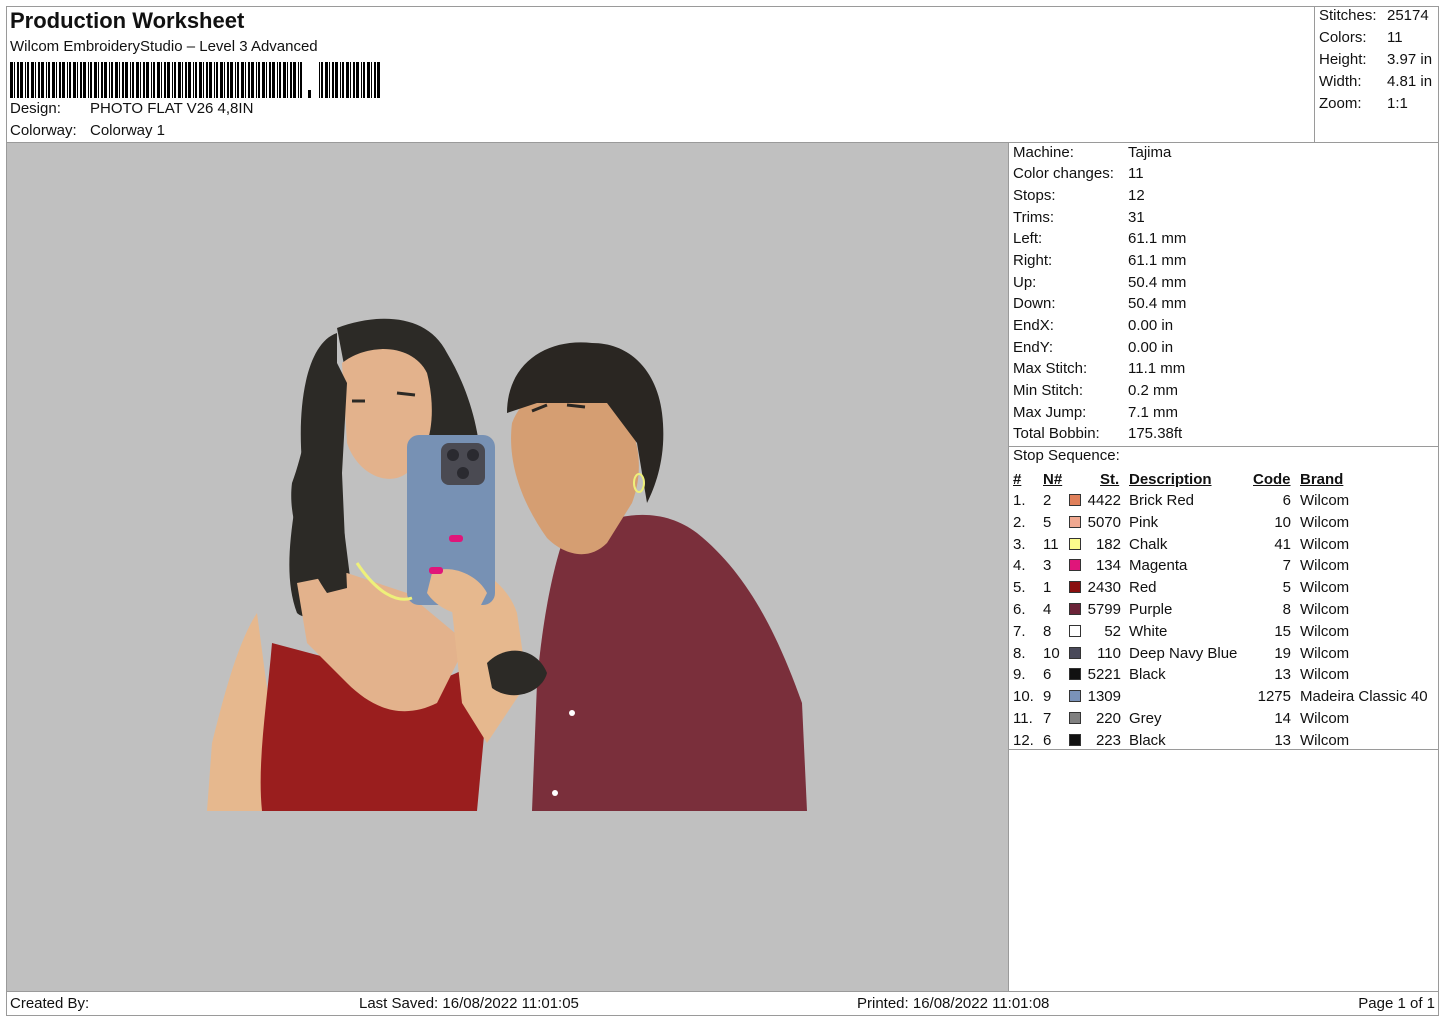  Describe the element at coordinates (1019, 500) in the screenshot. I see `row-index: 1.` at that location.